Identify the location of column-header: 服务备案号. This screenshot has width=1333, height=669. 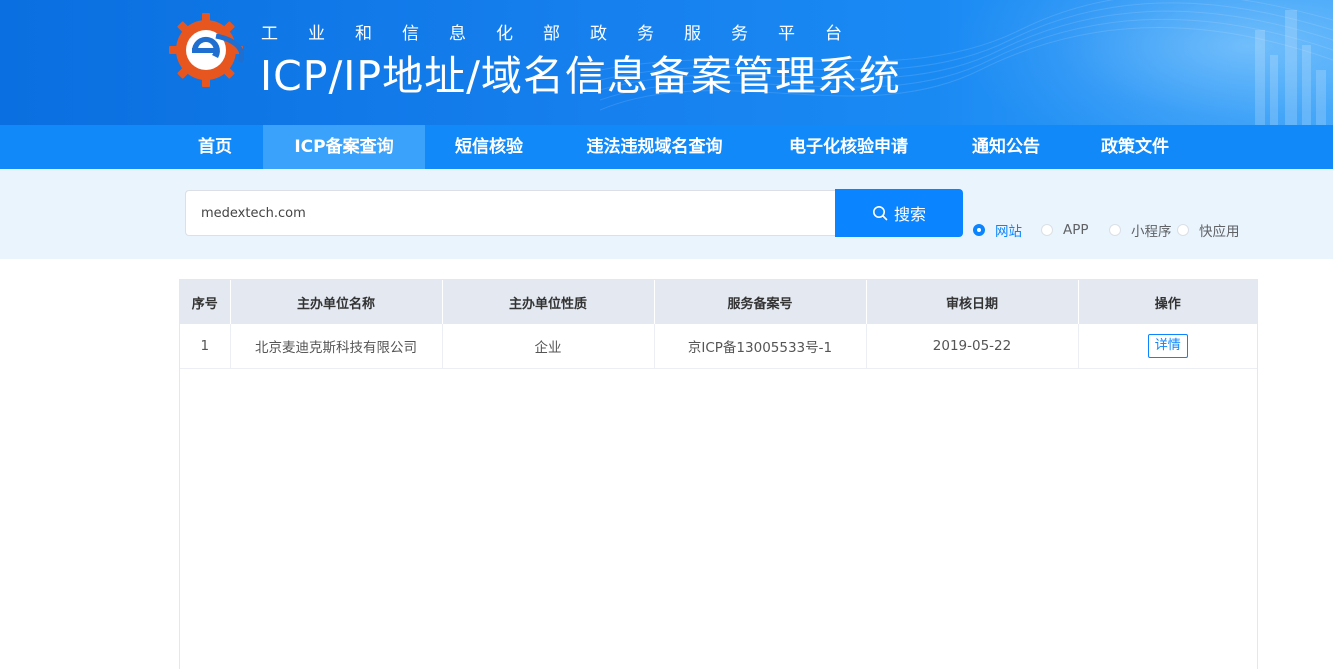
(760, 302).